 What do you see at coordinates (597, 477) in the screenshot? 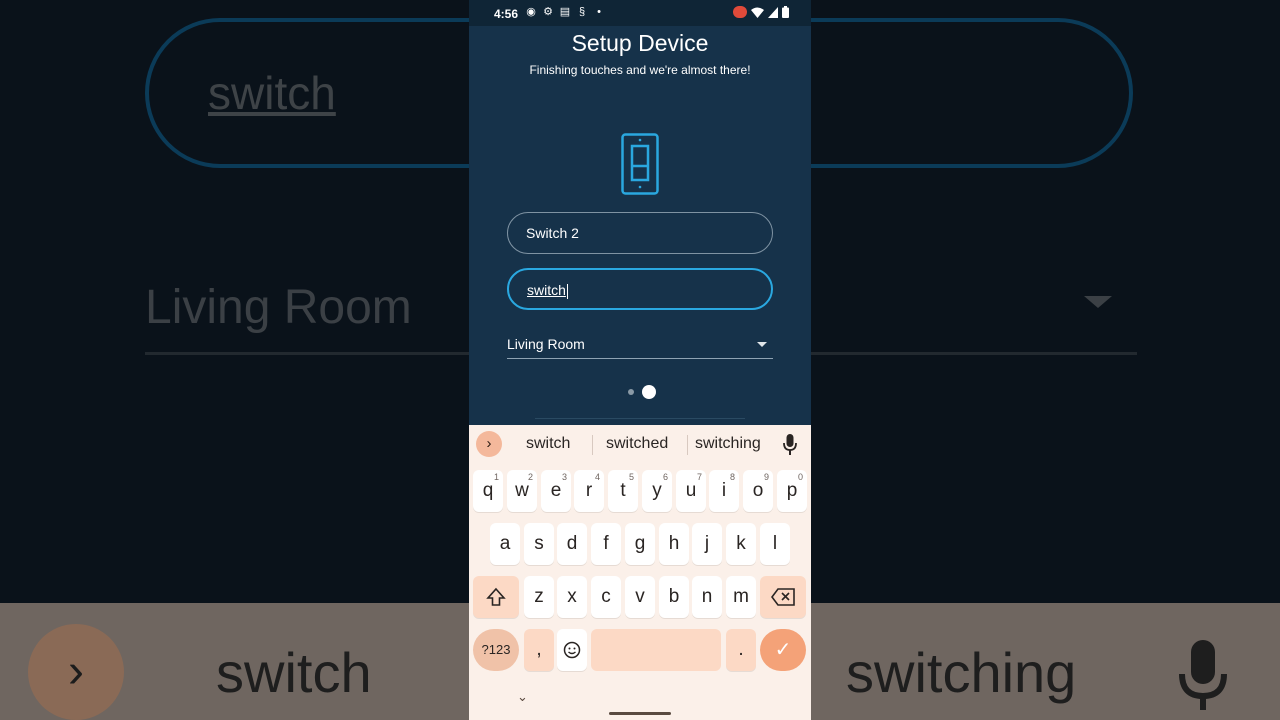
I see `key-hint: 4` at bounding box center [597, 477].